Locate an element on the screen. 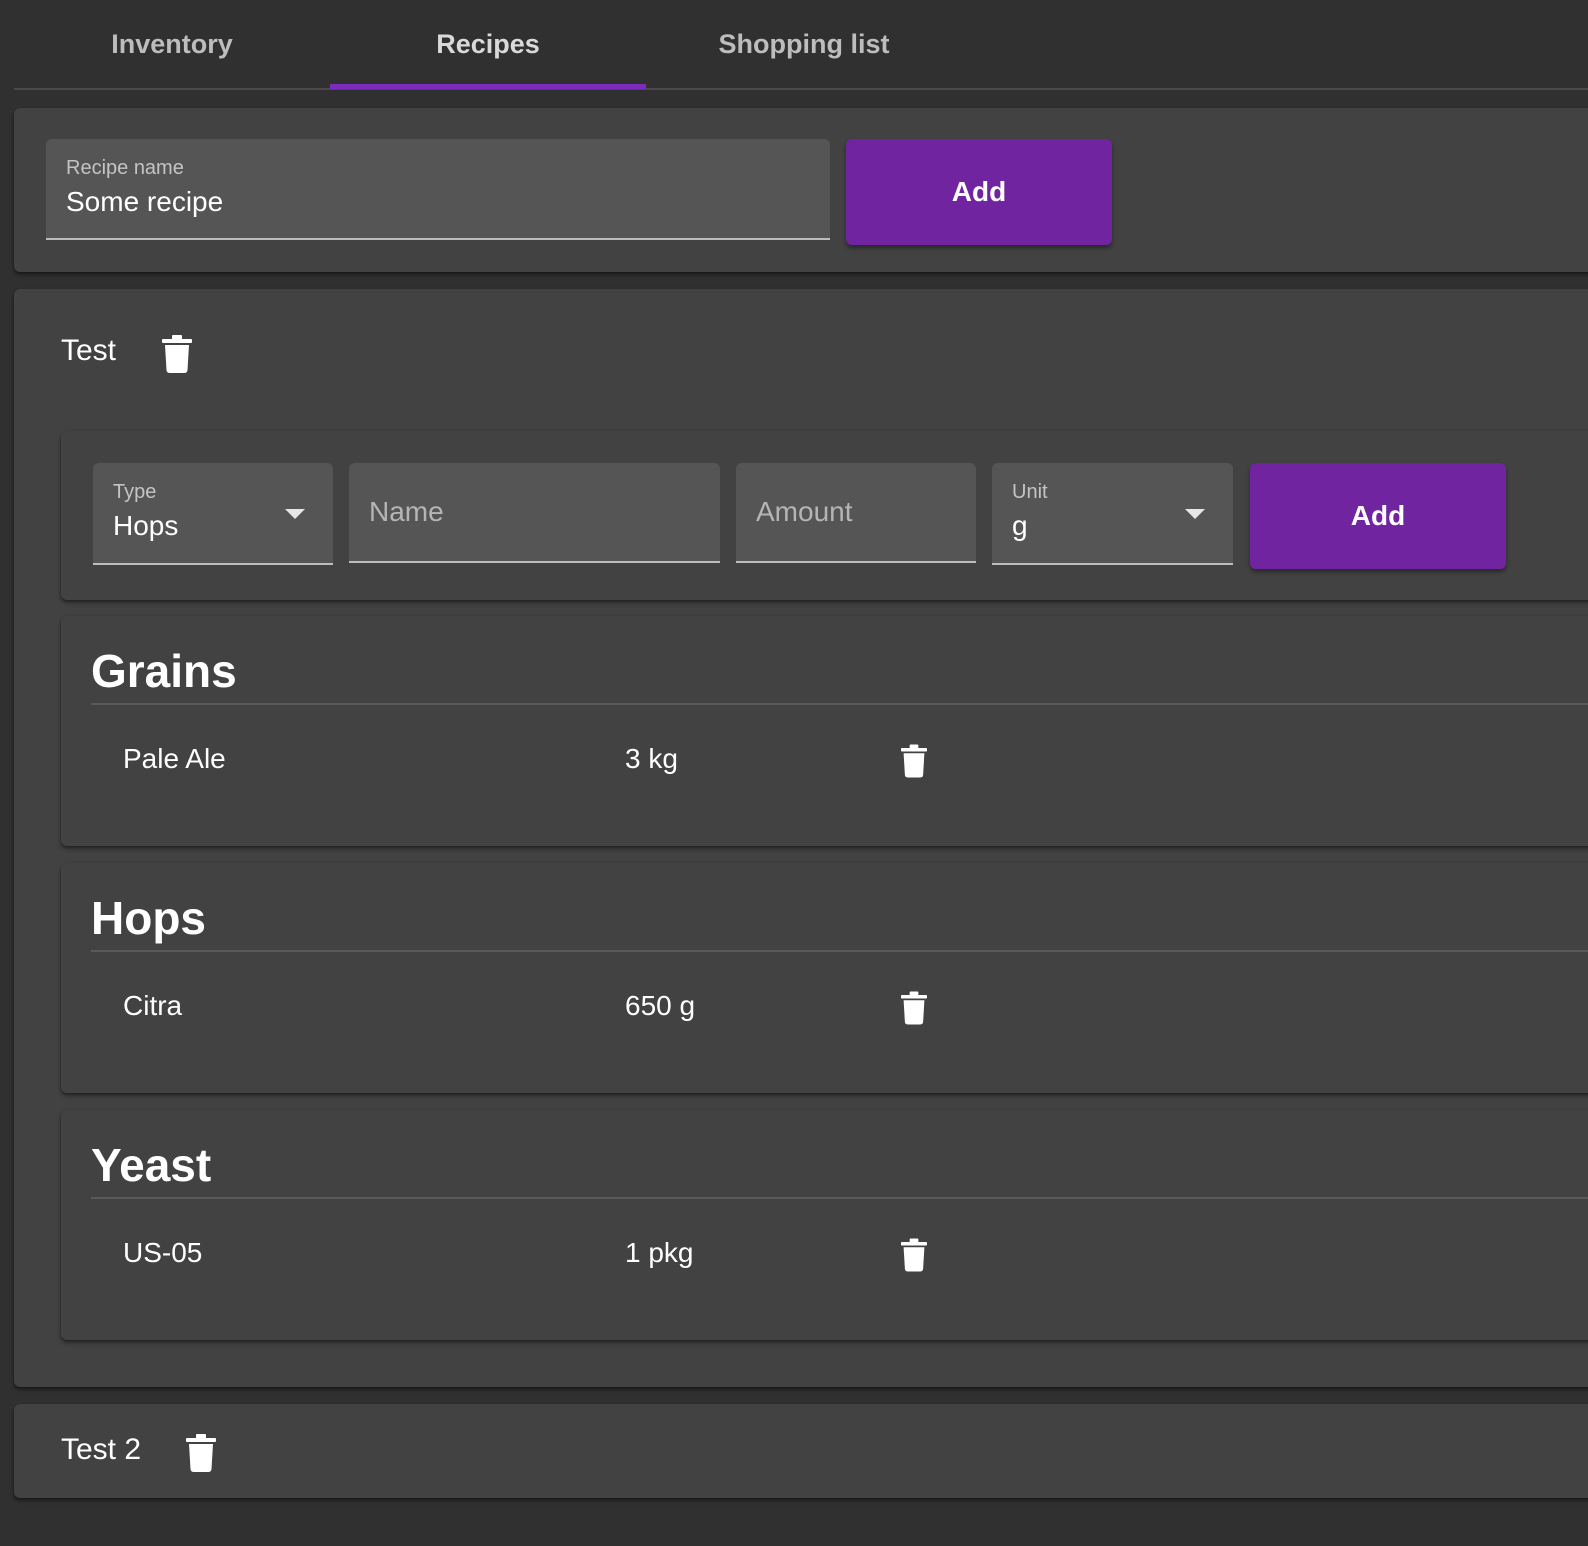  type-value: Hops is located at coordinates (146, 525).